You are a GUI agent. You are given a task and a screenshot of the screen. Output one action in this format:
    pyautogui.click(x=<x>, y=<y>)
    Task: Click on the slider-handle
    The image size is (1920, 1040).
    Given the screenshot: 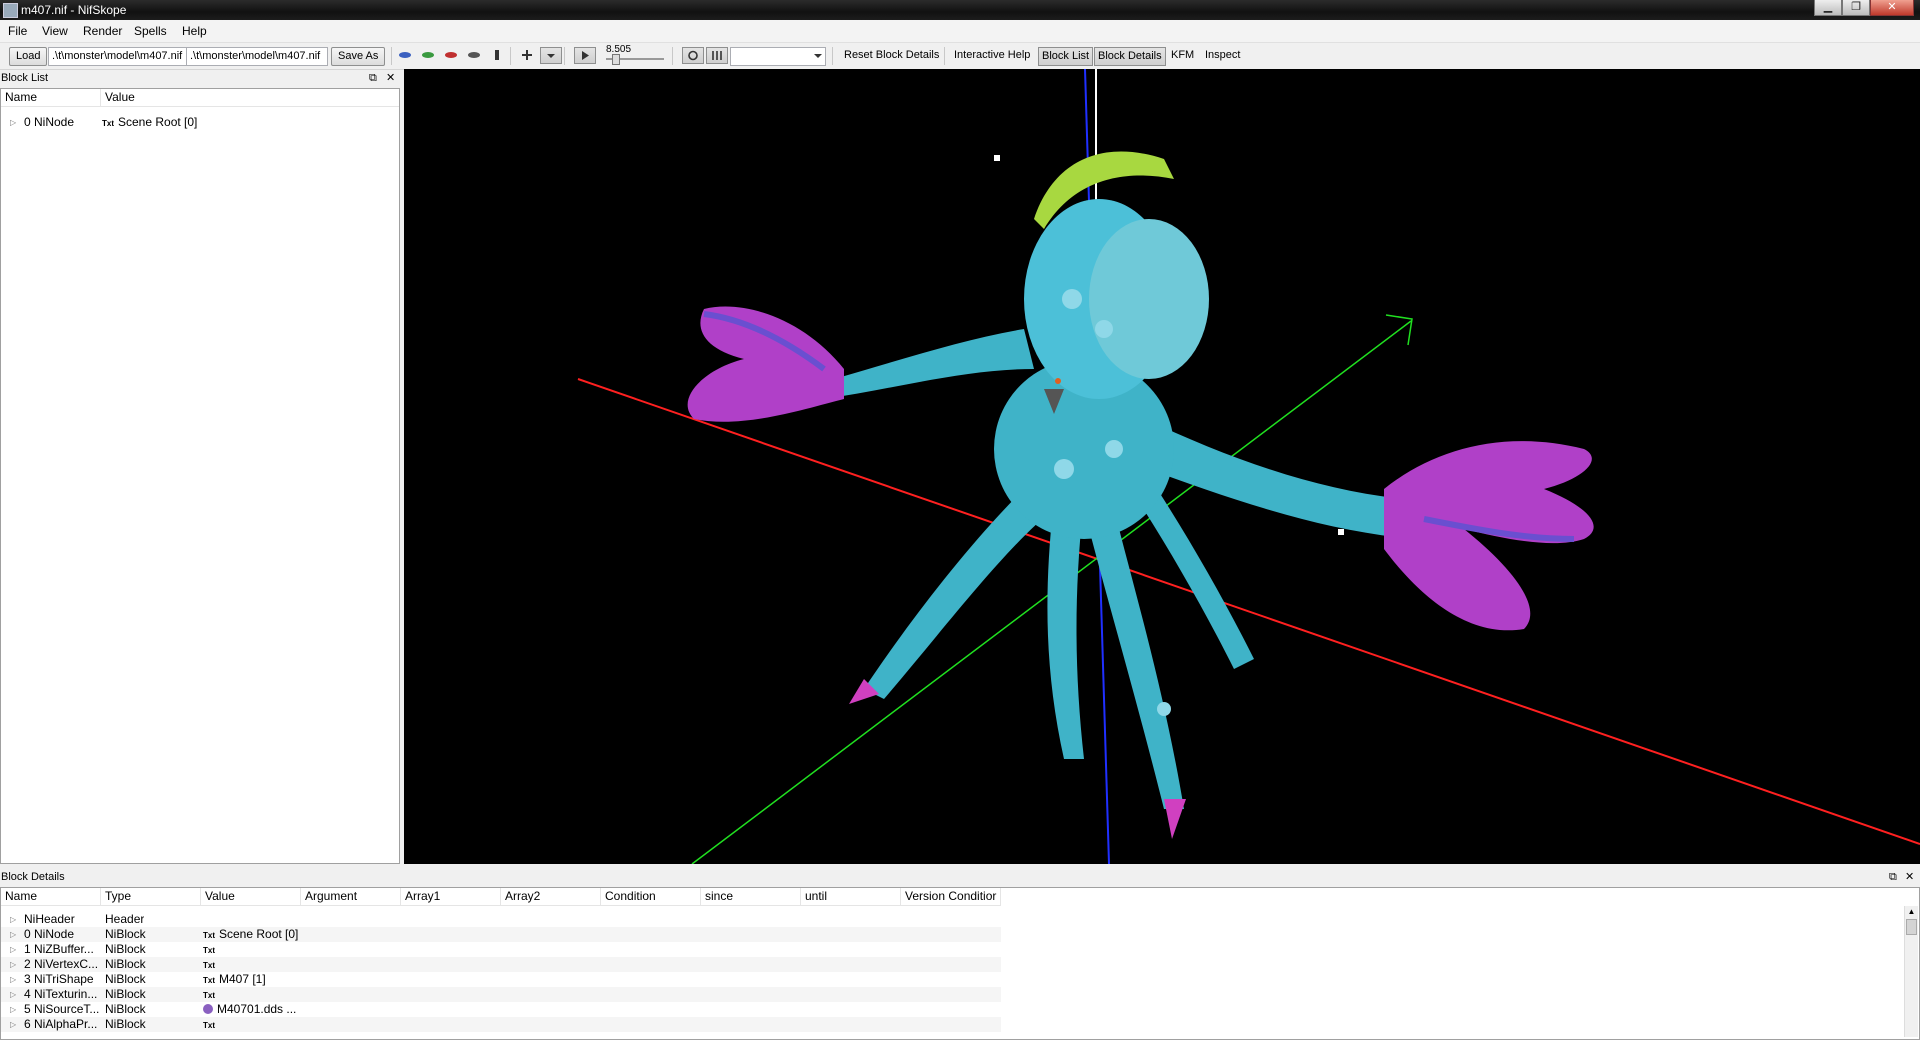 What is the action you would take?
    pyautogui.click(x=616, y=59)
    